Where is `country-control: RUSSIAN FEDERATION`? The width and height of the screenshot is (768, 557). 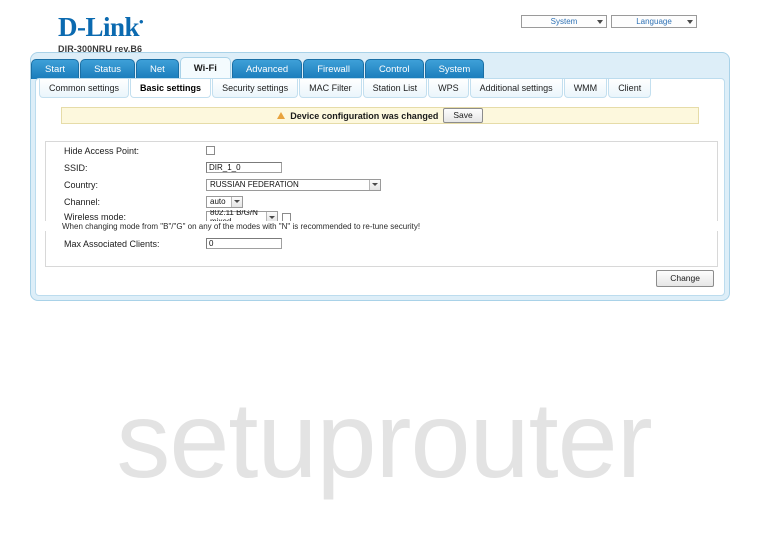 country-control: RUSSIAN FEDERATION is located at coordinates (293, 184).